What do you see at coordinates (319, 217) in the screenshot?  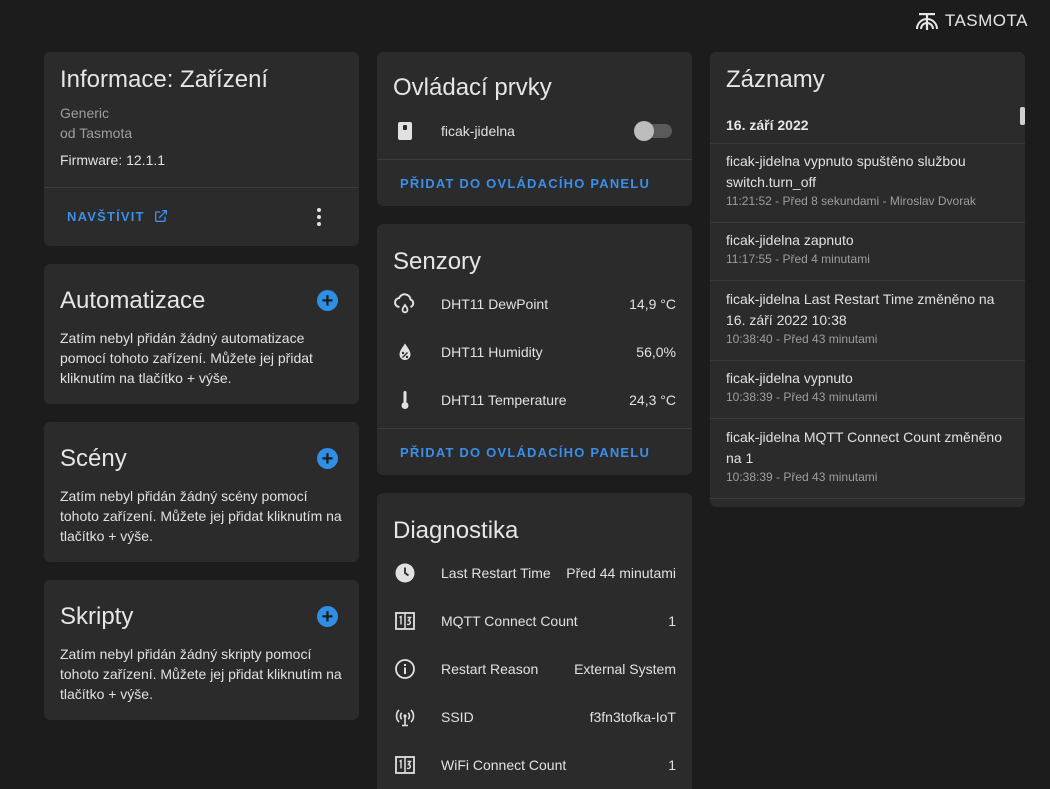 I see `more-options-icon` at bounding box center [319, 217].